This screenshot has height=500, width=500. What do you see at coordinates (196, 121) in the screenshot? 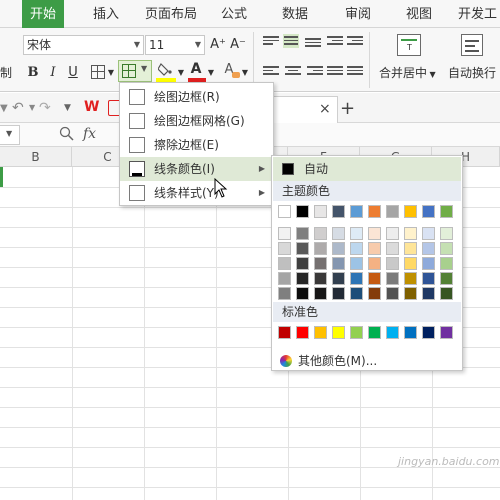
I see `menu-item-draw-border-grid: 绘图边框网格(G)` at bounding box center [196, 121].